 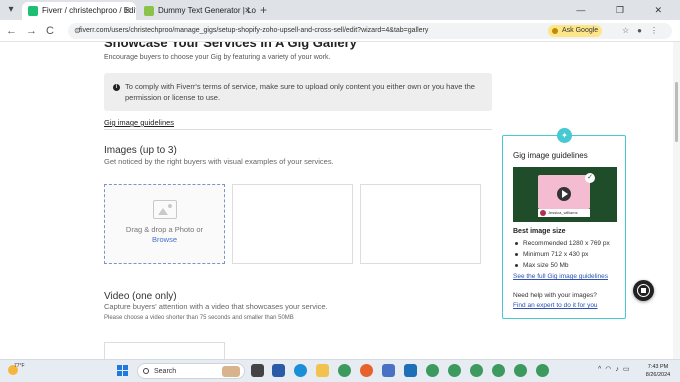 What do you see at coordinates (561, 243) in the screenshot?
I see `spec-item: Recommended 1280 x 769 px` at bounding box center [561, 243].